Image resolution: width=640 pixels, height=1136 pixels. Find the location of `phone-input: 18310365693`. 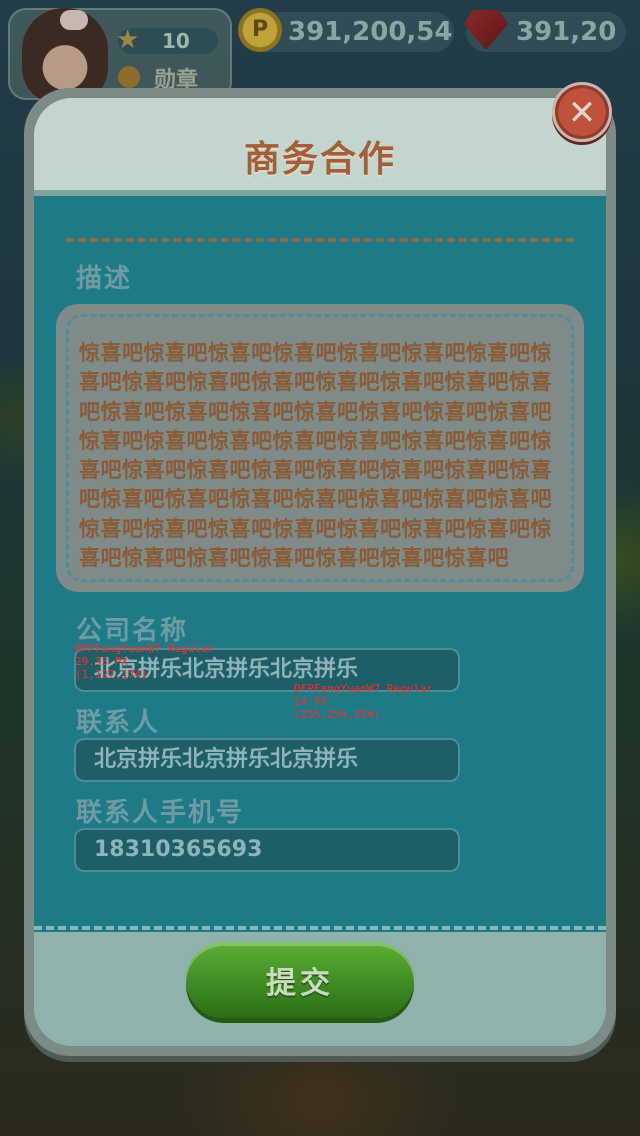

phone-input: 18310365693 is located at coordinates (267, 850).